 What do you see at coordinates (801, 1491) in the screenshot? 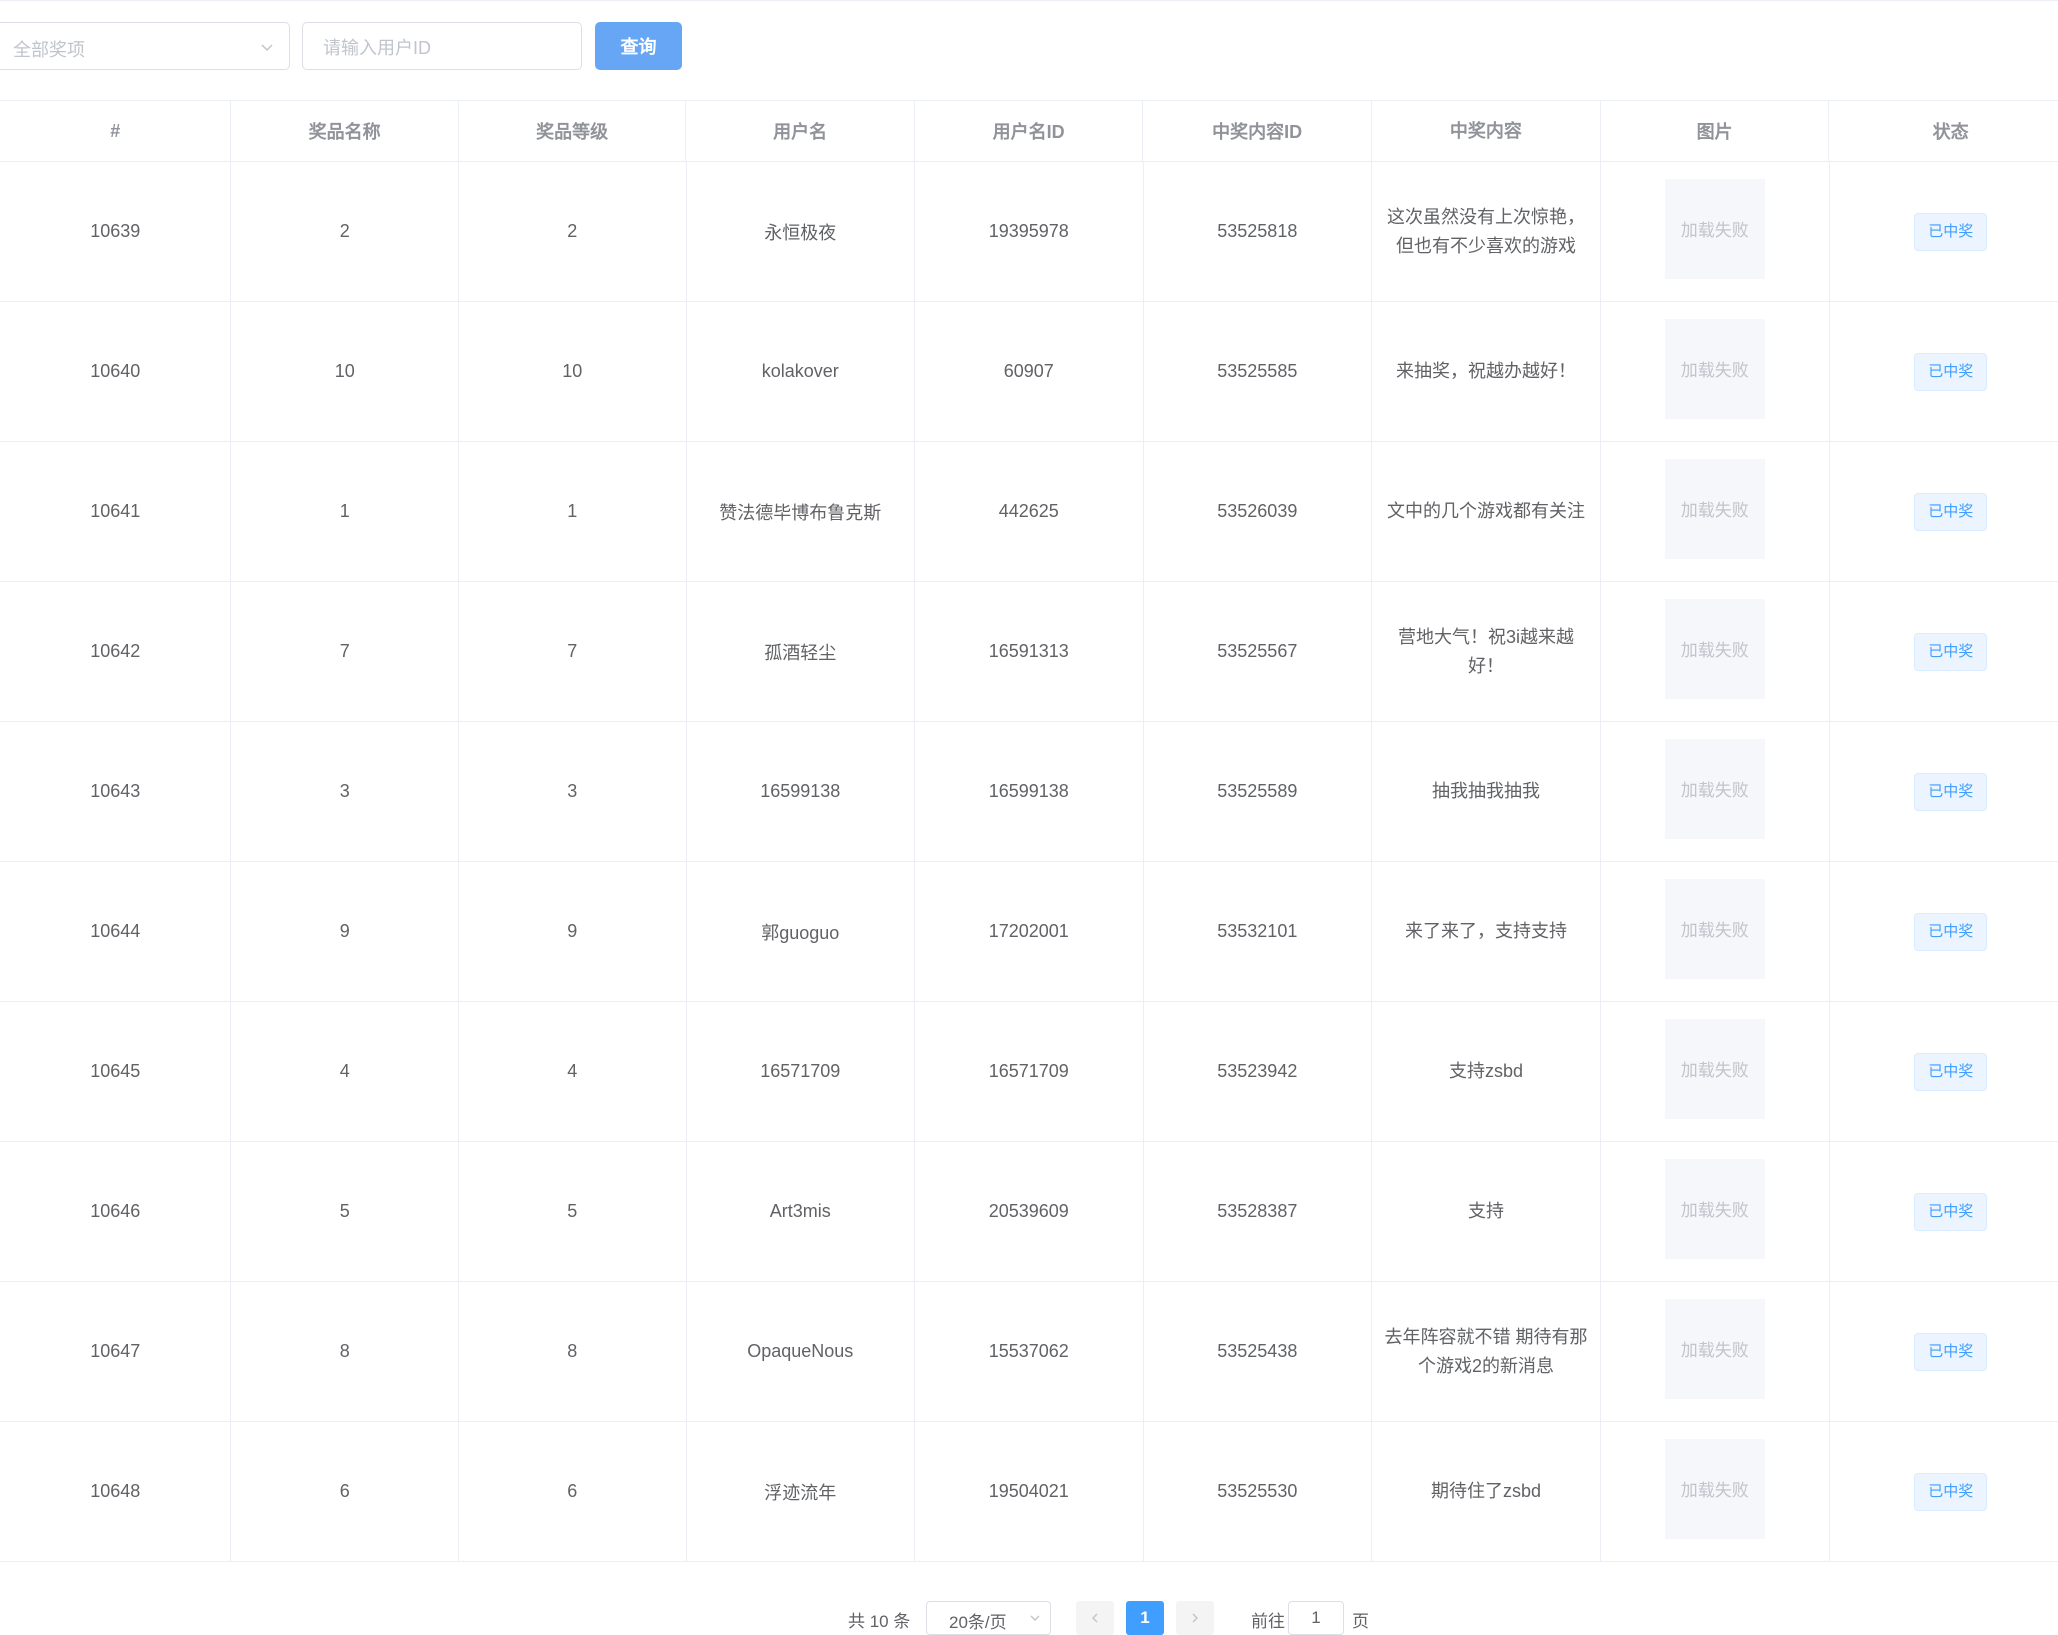
I see `cell-username: 浮迹流年` at bounding box center [801, 1491].